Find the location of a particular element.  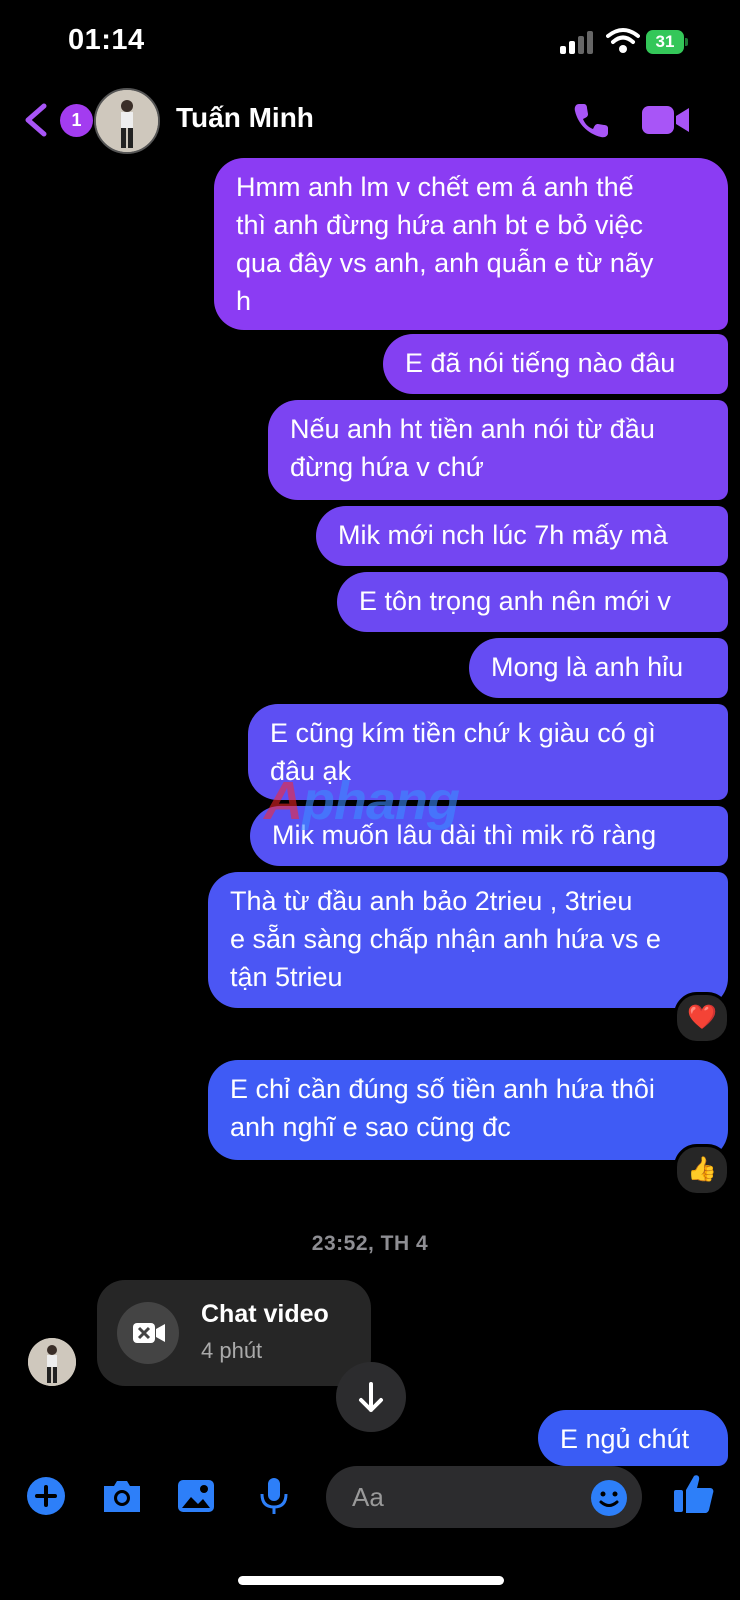

unread-badge: 1 is located at coordinates (76, 120).